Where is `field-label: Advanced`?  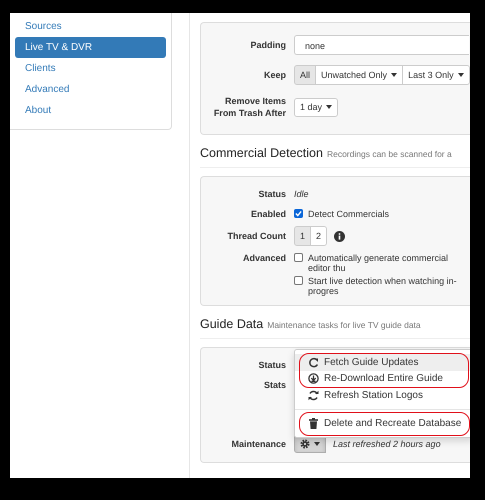
field-label: Advanced is located at coordinates (264, 258).